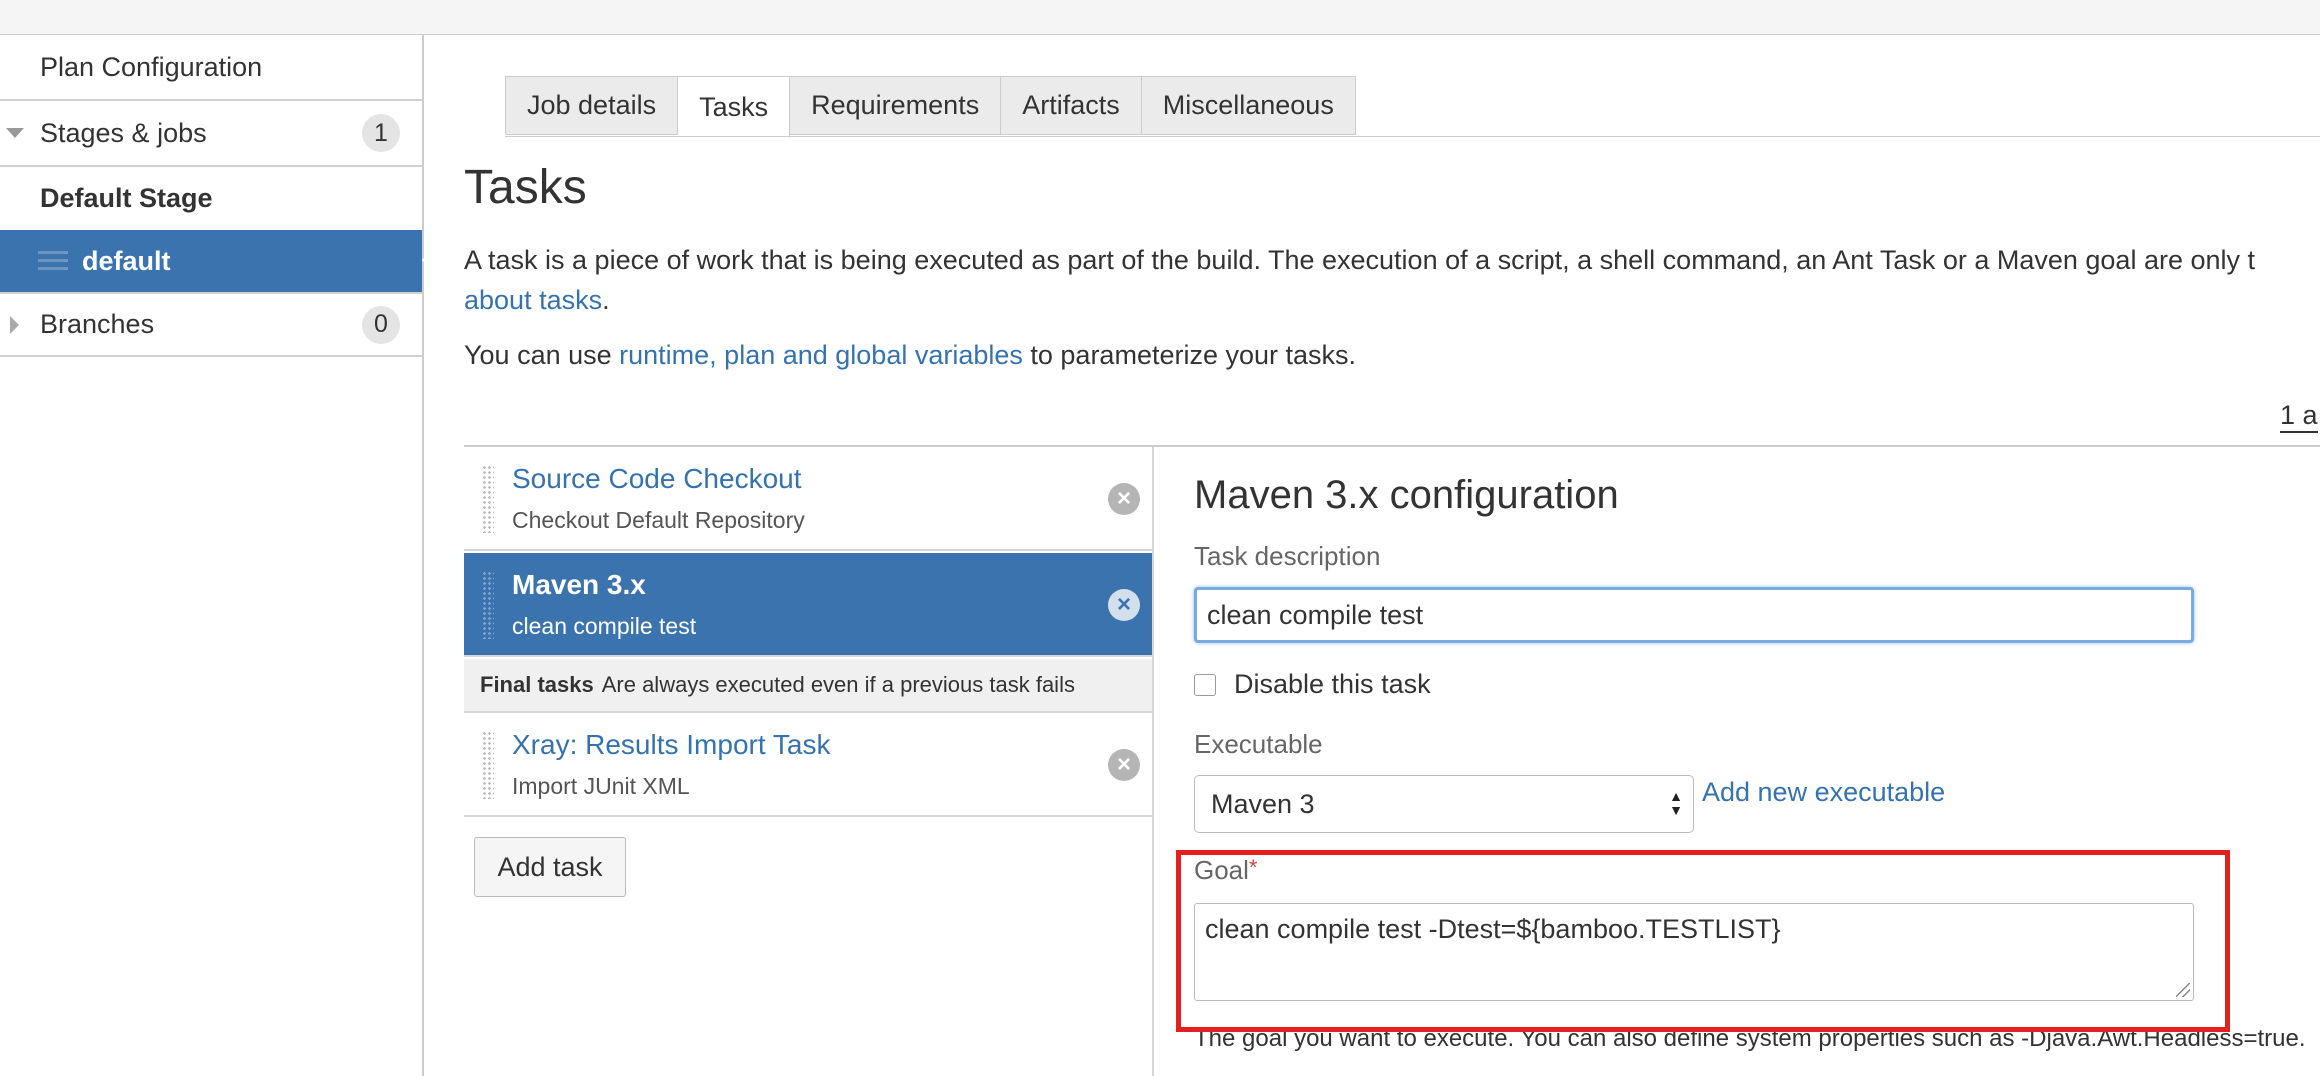 Image resolution: width=2320 pixels, height=1076 pixels. Describe the element at coordinates (14, 324) in the screenshot. I see `chevron-right-icon` at that location.